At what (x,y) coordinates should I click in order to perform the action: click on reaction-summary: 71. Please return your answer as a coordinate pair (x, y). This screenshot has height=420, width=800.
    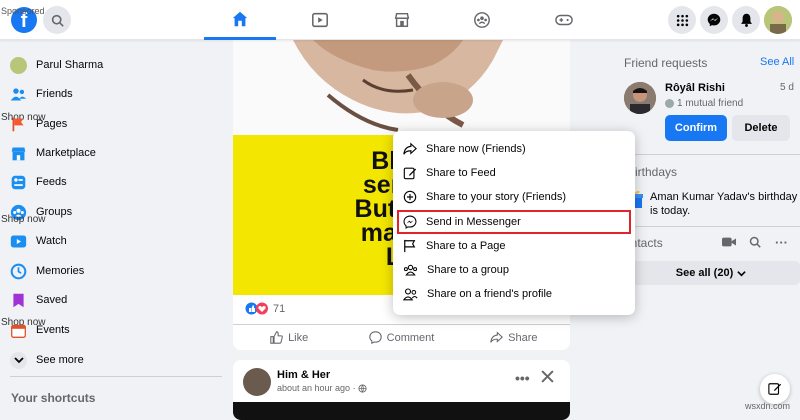
    Looking at the image, I should click on (265, 308).